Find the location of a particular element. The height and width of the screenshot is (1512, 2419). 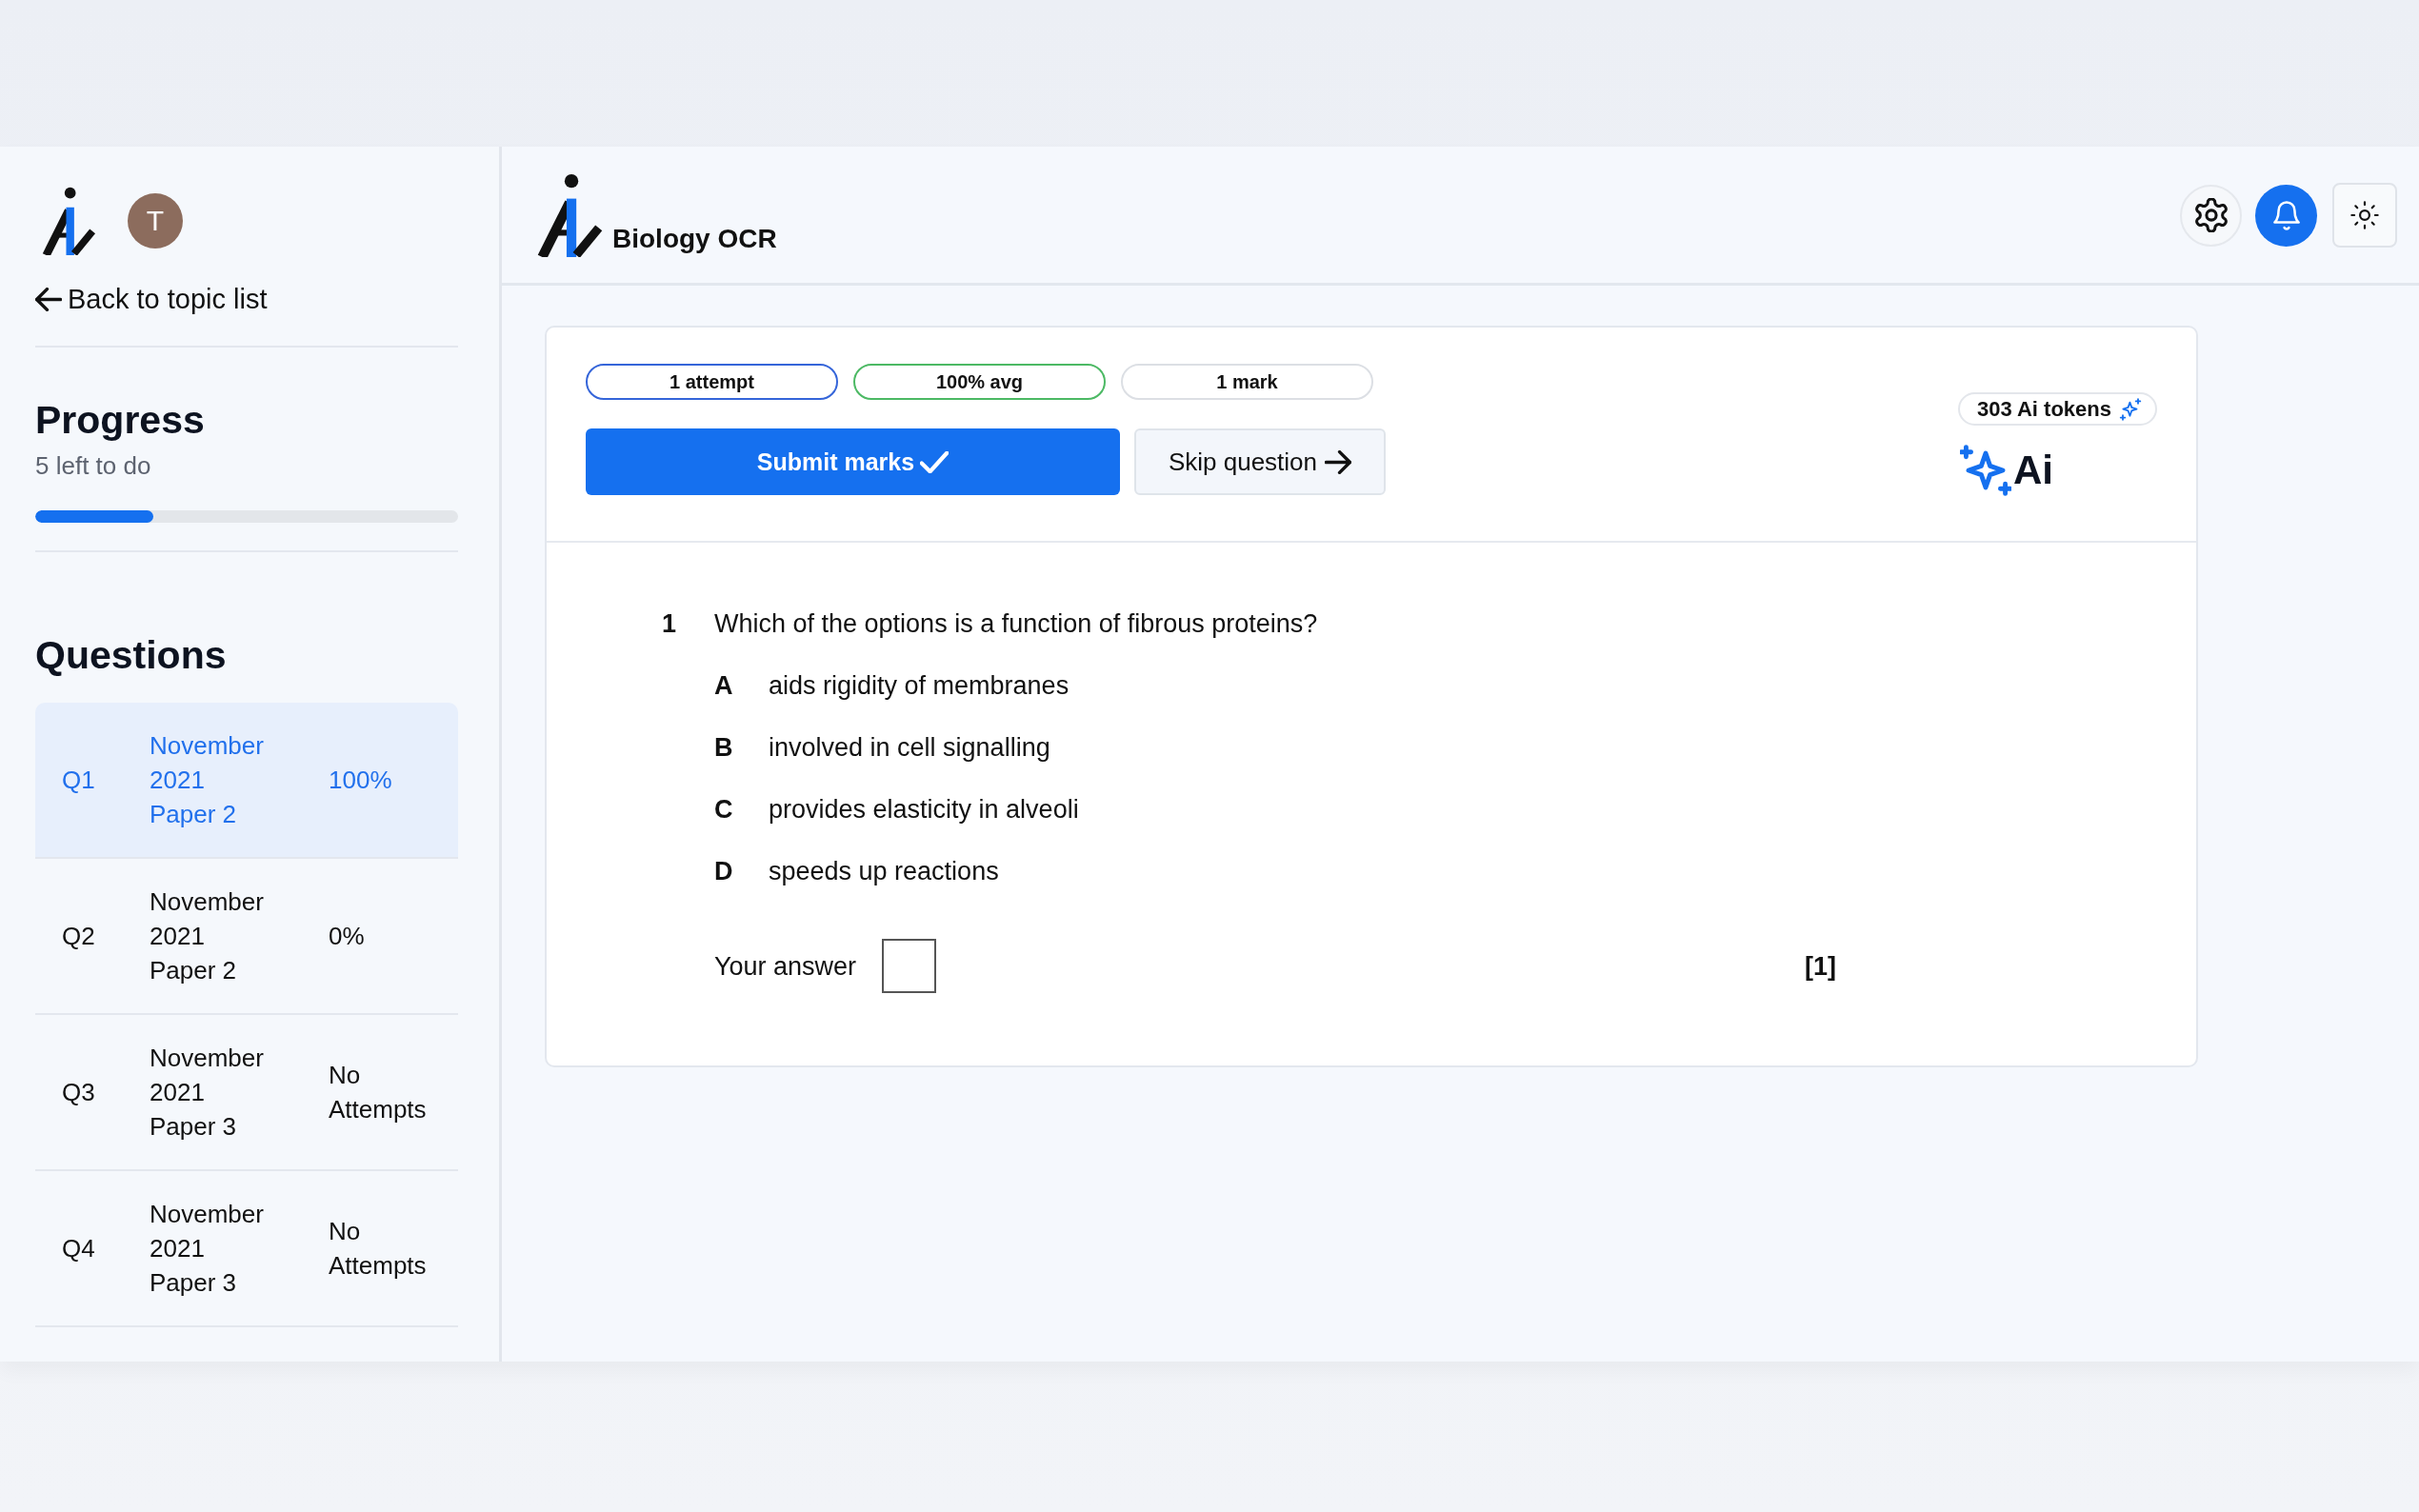

token-count: 303 Ai tokens is located at coordinates (2057, 409).